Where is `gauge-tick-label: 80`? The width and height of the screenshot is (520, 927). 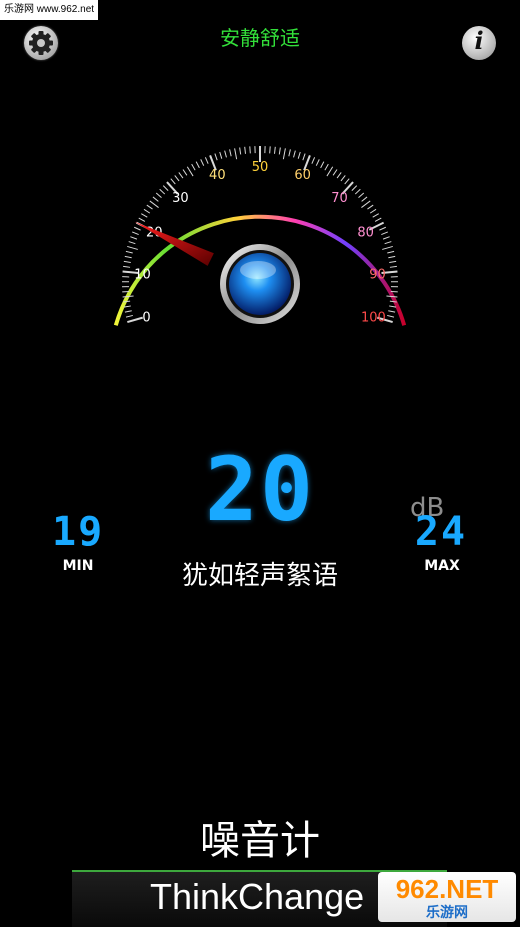
gauge-tick-label: 80 is located at coordinates (365, 233).